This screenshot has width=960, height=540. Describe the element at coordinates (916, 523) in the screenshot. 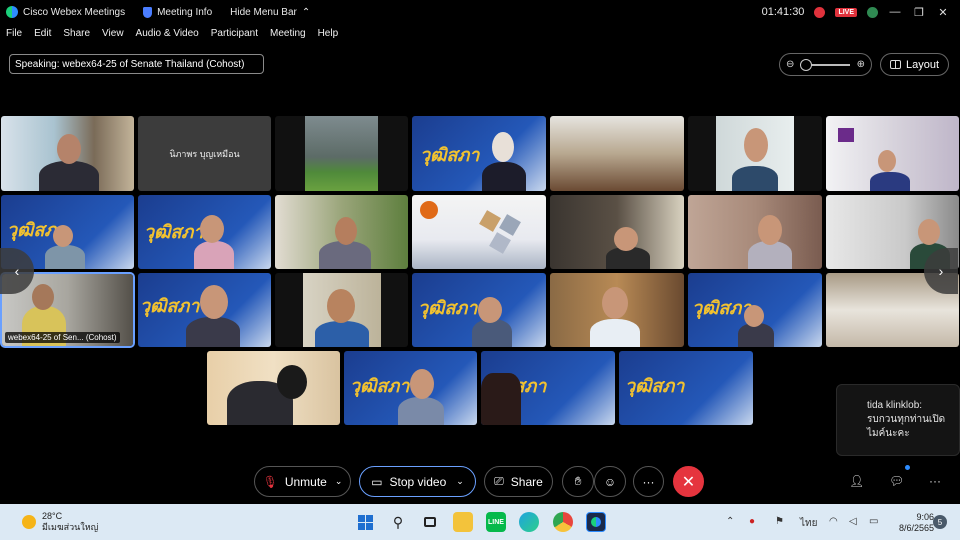

I see `taskbar-clock: 9:06 8/6/2565` at that location.